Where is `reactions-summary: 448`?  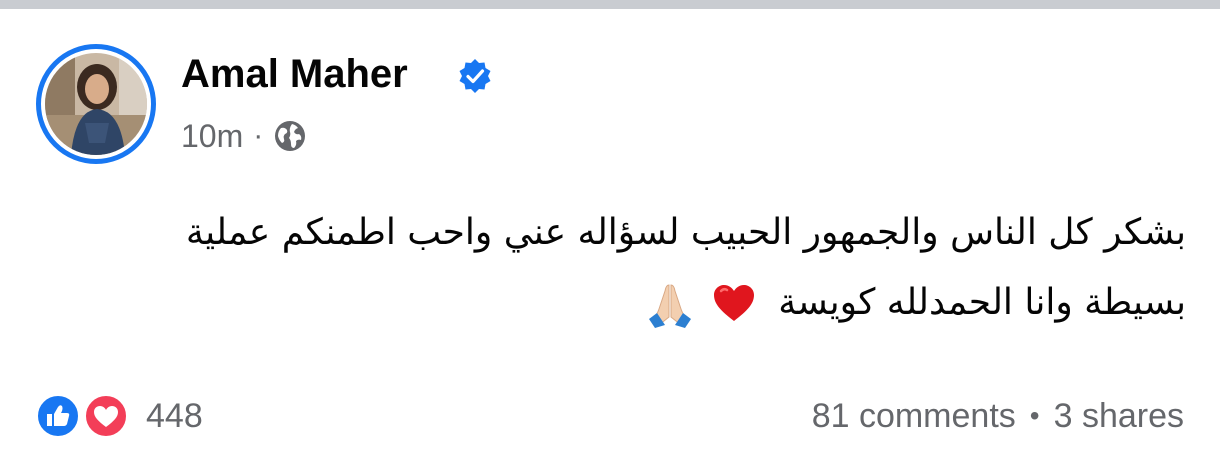 reactions-summary: 448 is located at coordinates (119, 416).